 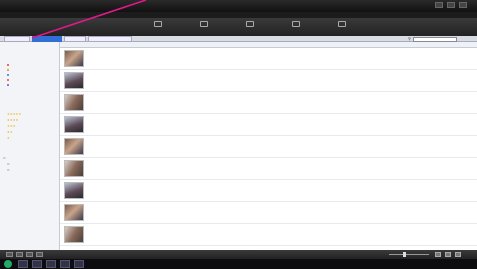 I want to click on minimize-button, so click(x=439, y=5).